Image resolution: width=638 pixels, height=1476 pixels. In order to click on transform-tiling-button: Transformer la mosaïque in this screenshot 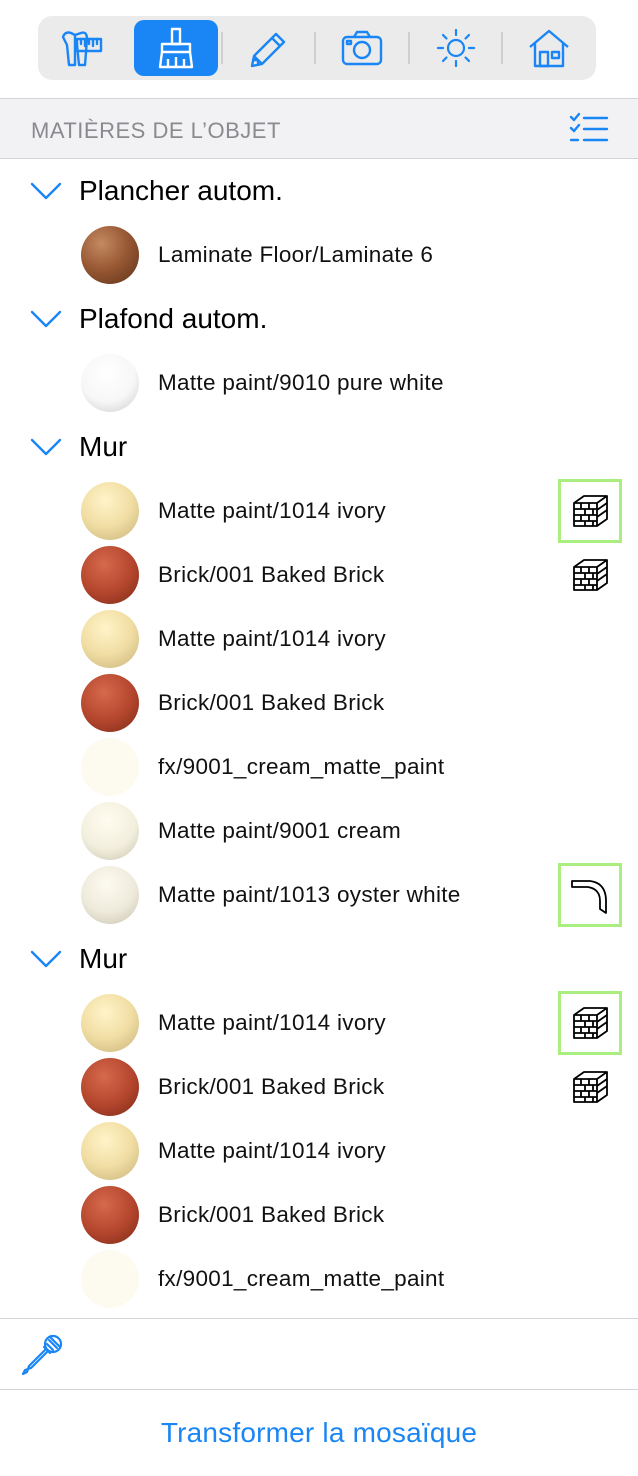, I will do `click(319, 1433)`.